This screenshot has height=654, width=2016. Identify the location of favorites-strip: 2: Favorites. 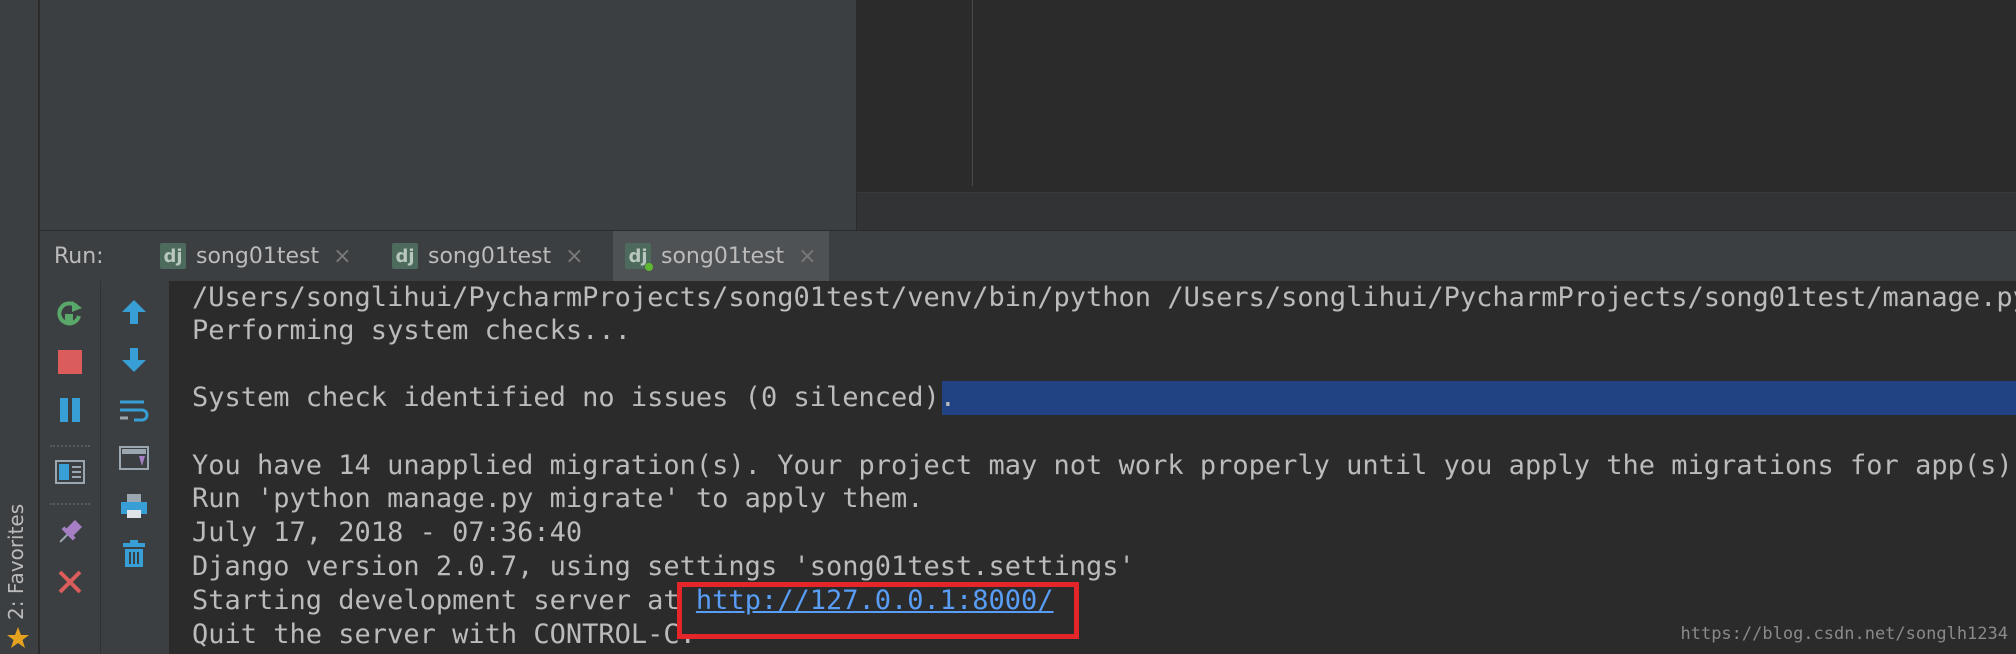
(20, 327).